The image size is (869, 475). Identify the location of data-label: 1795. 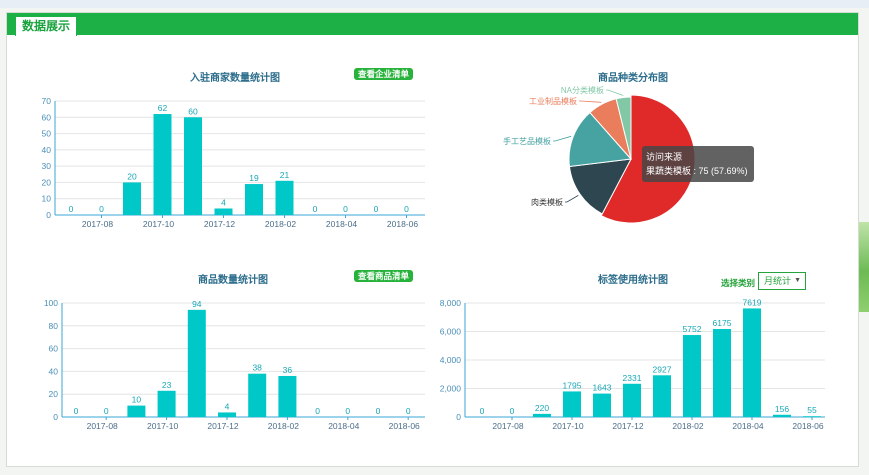
(572, 385).